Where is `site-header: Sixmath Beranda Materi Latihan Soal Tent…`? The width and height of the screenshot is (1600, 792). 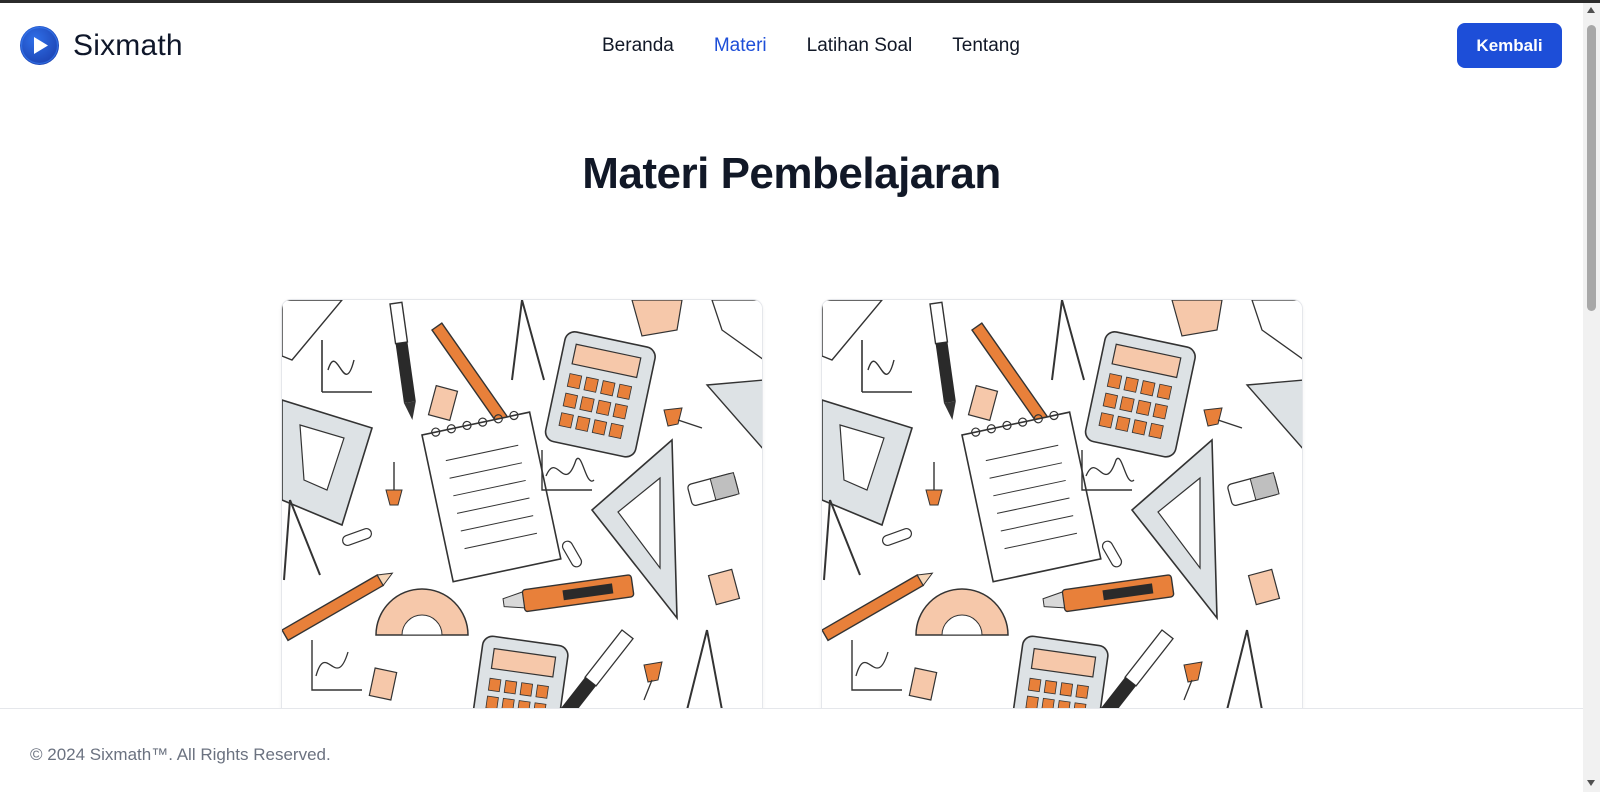 site-header: Sixmath Beranda Materi Latihan Soal Tent… is located at coordinates (791, 46).